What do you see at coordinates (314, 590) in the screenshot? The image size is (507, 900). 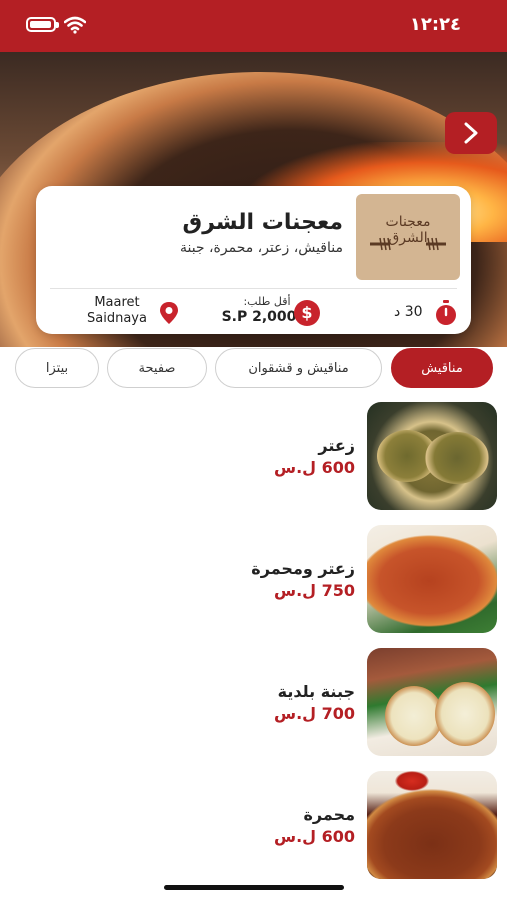 I see `item-price: 750 ل.س` at bounding box center [314, 590].